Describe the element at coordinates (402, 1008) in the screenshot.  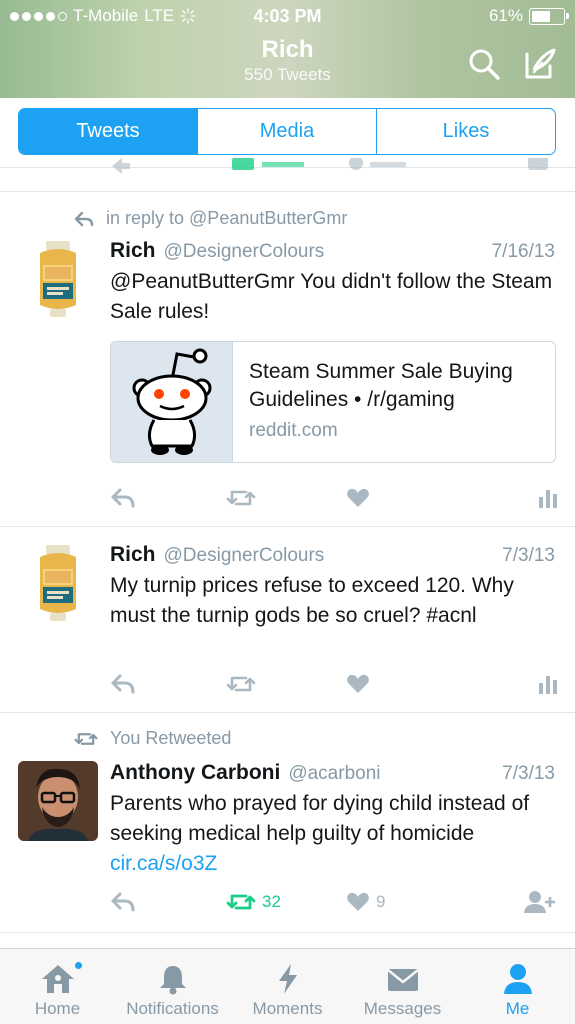
I see `nav-messages-label: Messages` at that location.